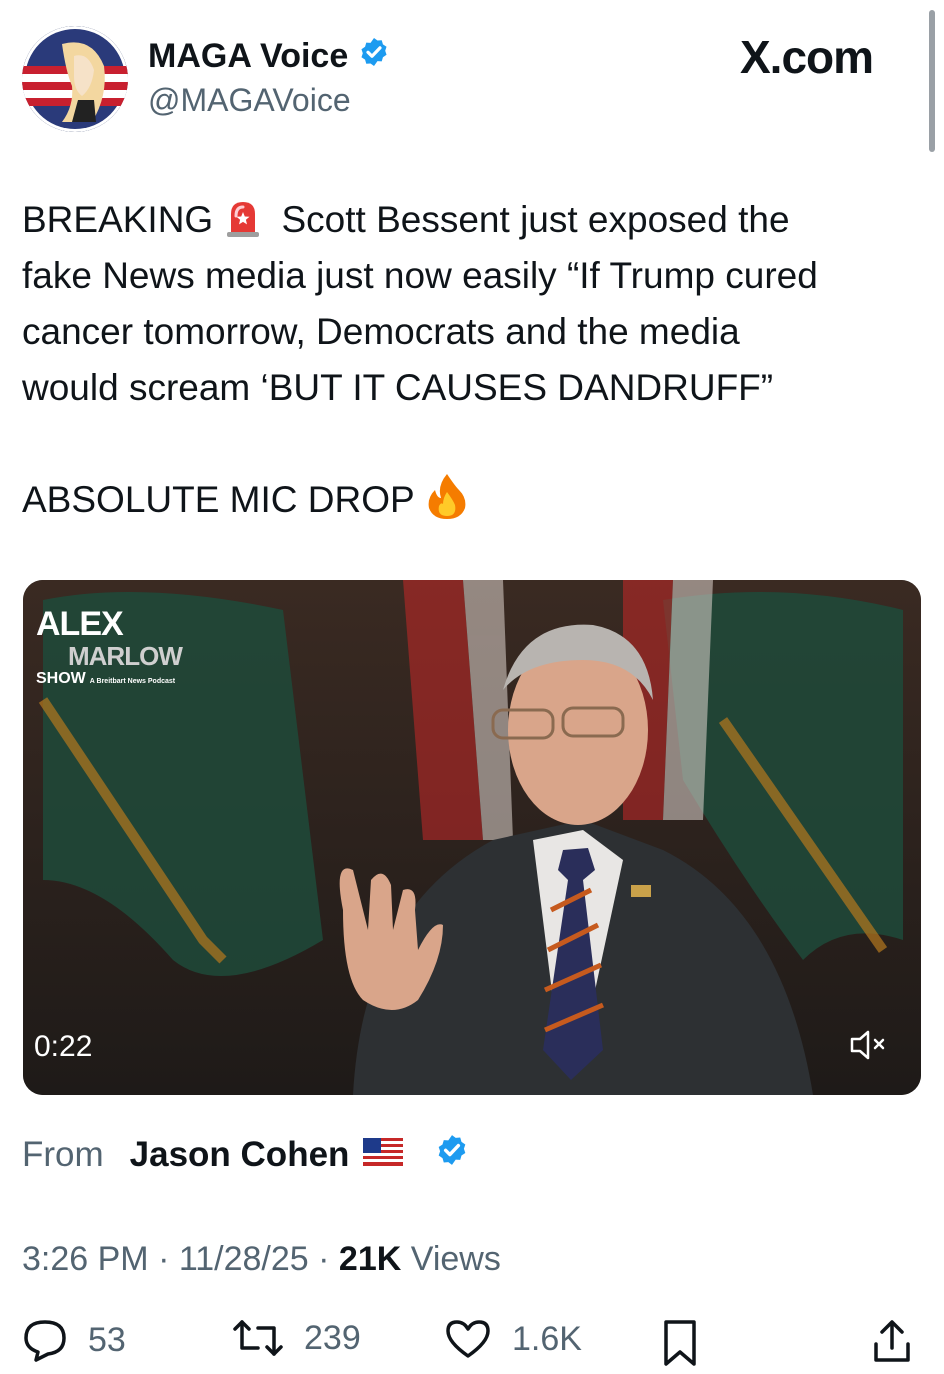 This screenshot has width=944, height=1374. I want to click on from-label: From, so click(63, 1154).